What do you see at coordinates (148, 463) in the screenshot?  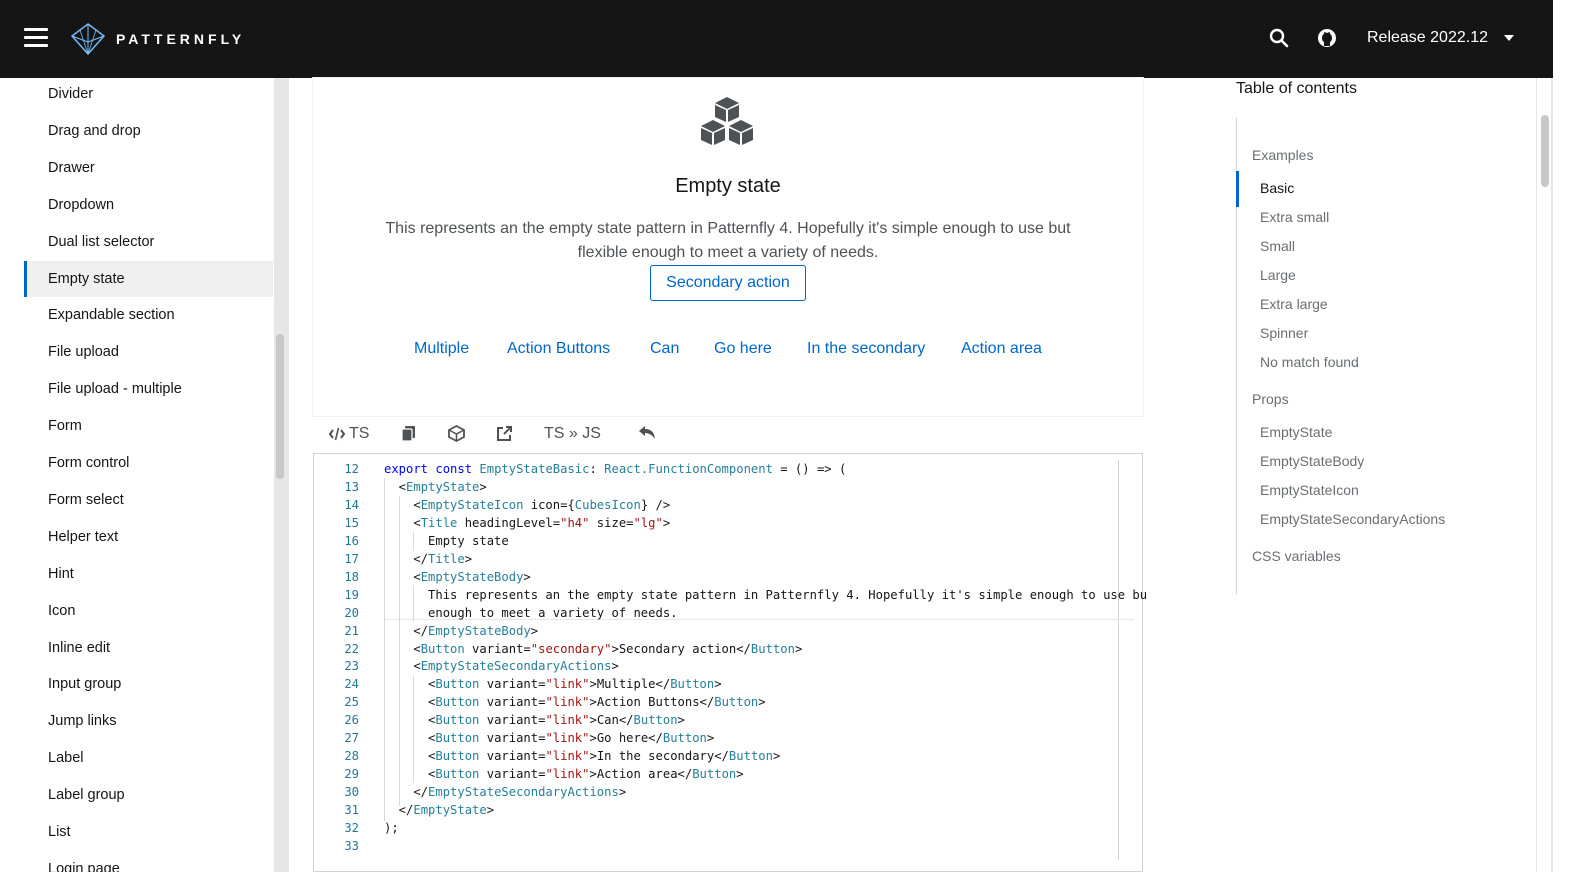 I see `sidebar-item-form-control: Form control` at bounding box center [148, 463].